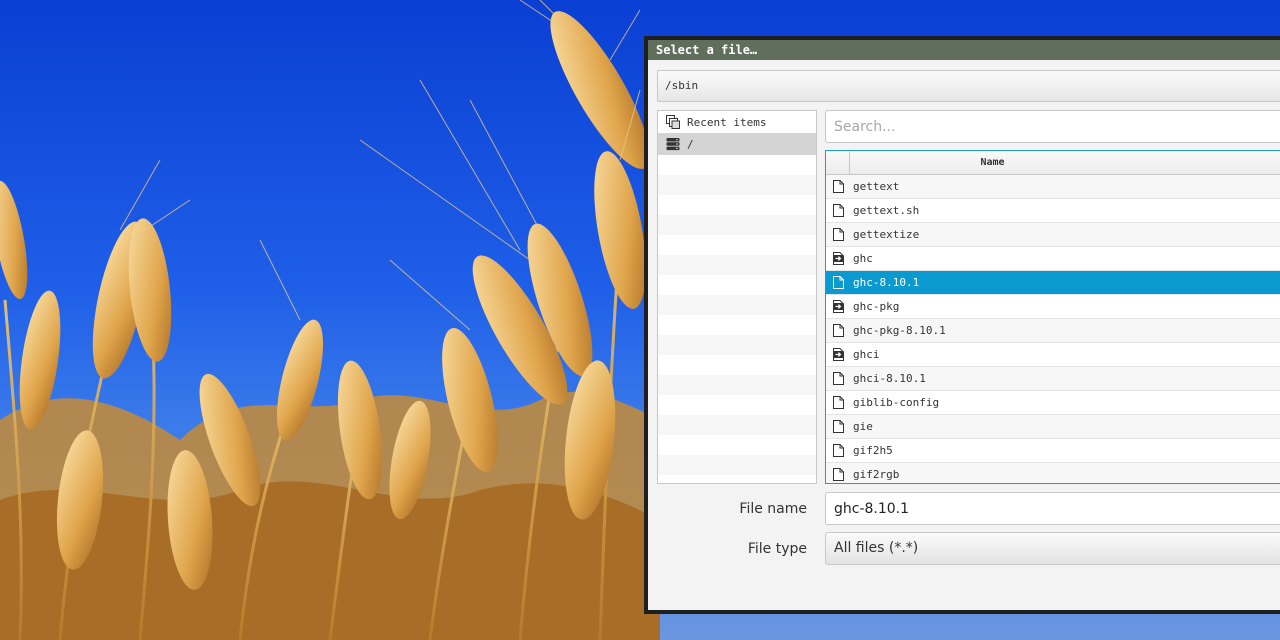  What do you see at coordinates (1052, 548) in the screenshot?
I see `file-type-dropdown: All files (*.*)` at bounding box center [1052, 548].